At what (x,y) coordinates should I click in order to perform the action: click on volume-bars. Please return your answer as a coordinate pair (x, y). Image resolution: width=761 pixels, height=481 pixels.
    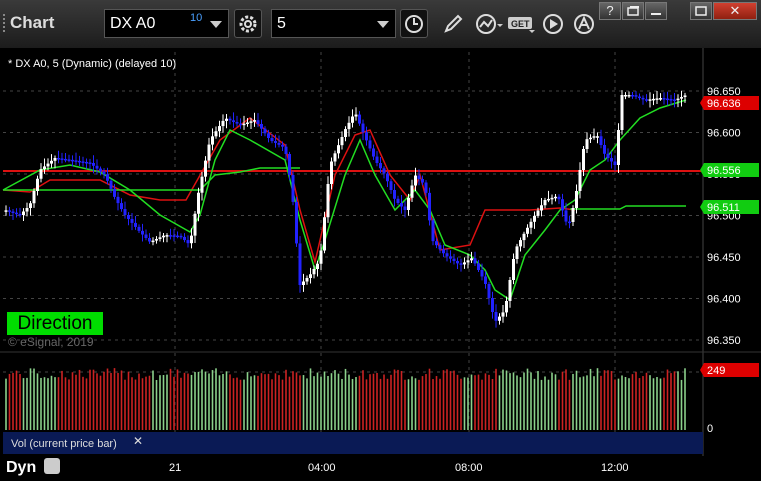
    Looking at the image, I should click on (345, 399).